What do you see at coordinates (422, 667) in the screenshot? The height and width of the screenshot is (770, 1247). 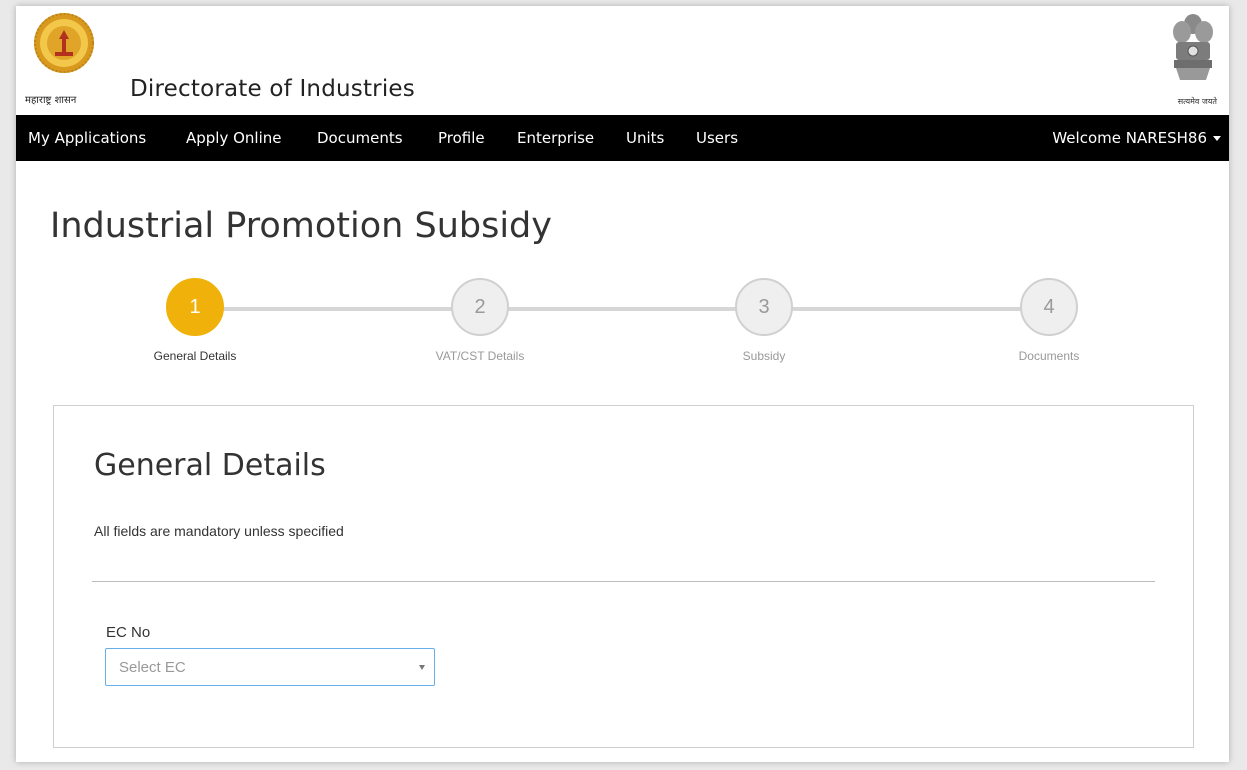 I see `chevron-down-icon` at bounding box center [422, 667].